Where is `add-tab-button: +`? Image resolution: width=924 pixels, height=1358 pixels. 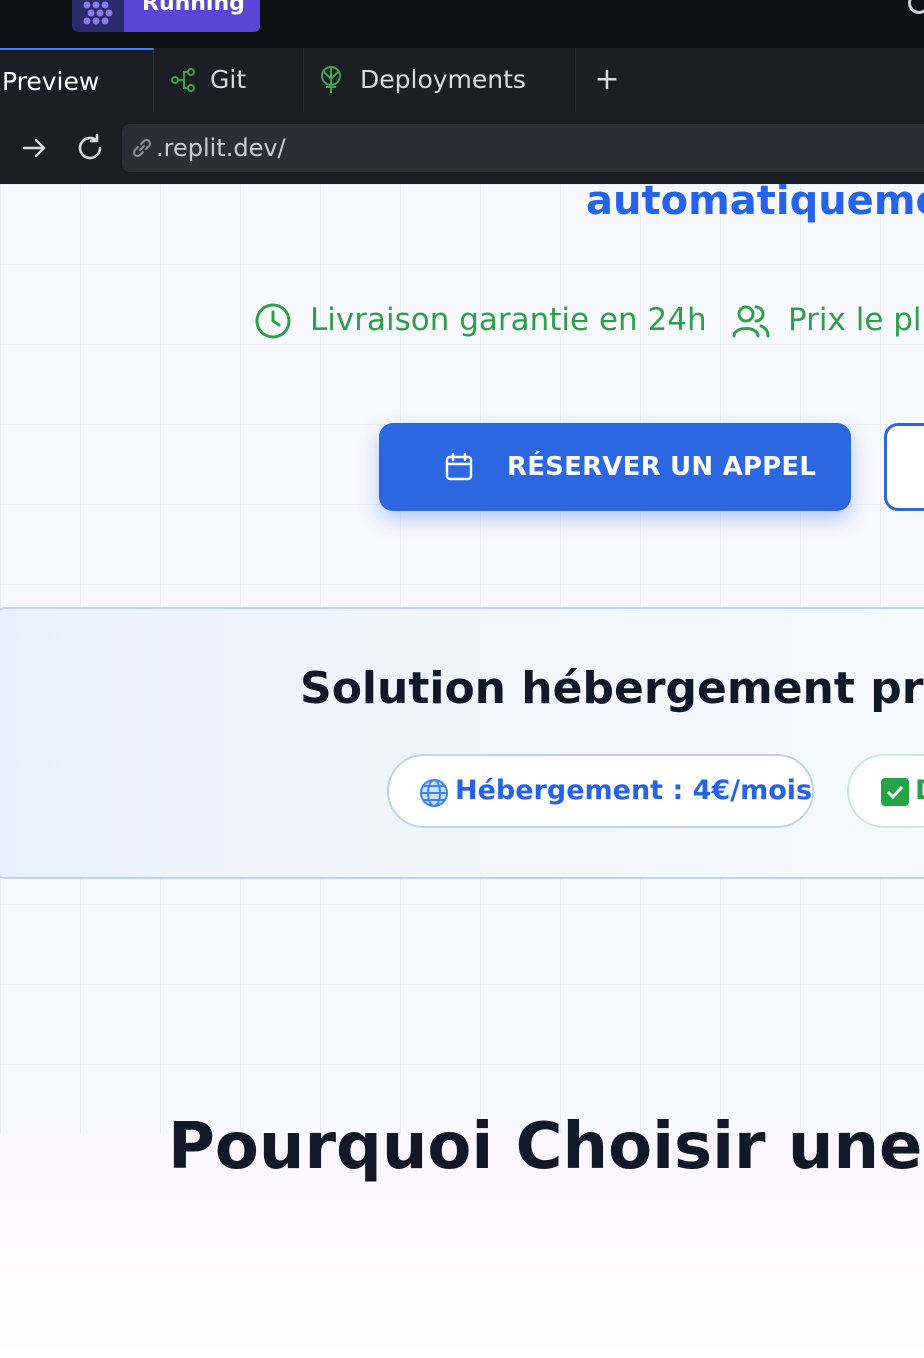 add-tab-button: + is located at coordinates (607, 80).